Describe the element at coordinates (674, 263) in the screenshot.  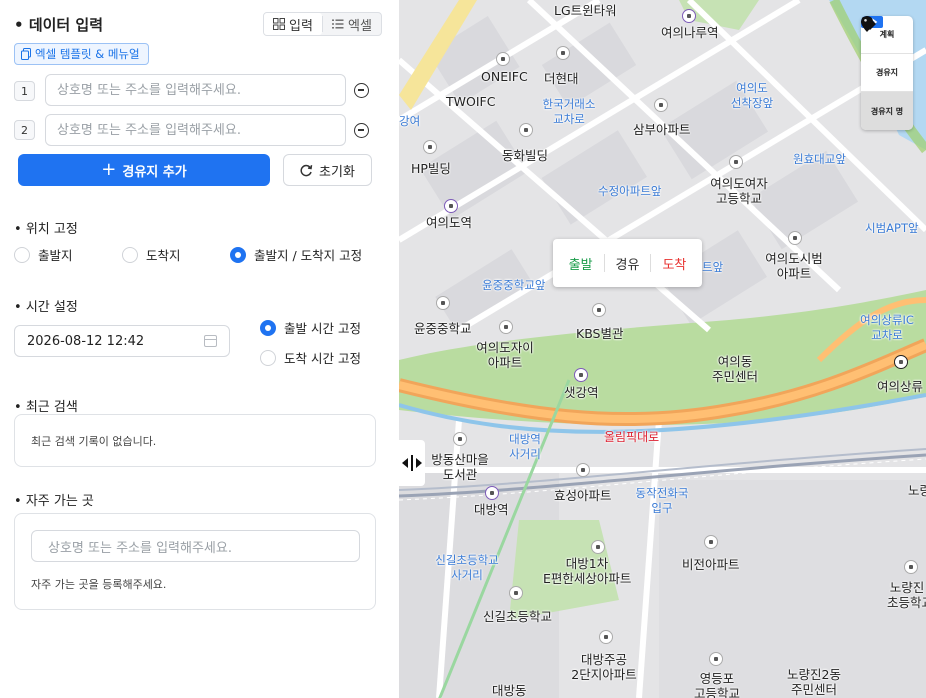
I see `set-end-button: 도착` at that location.